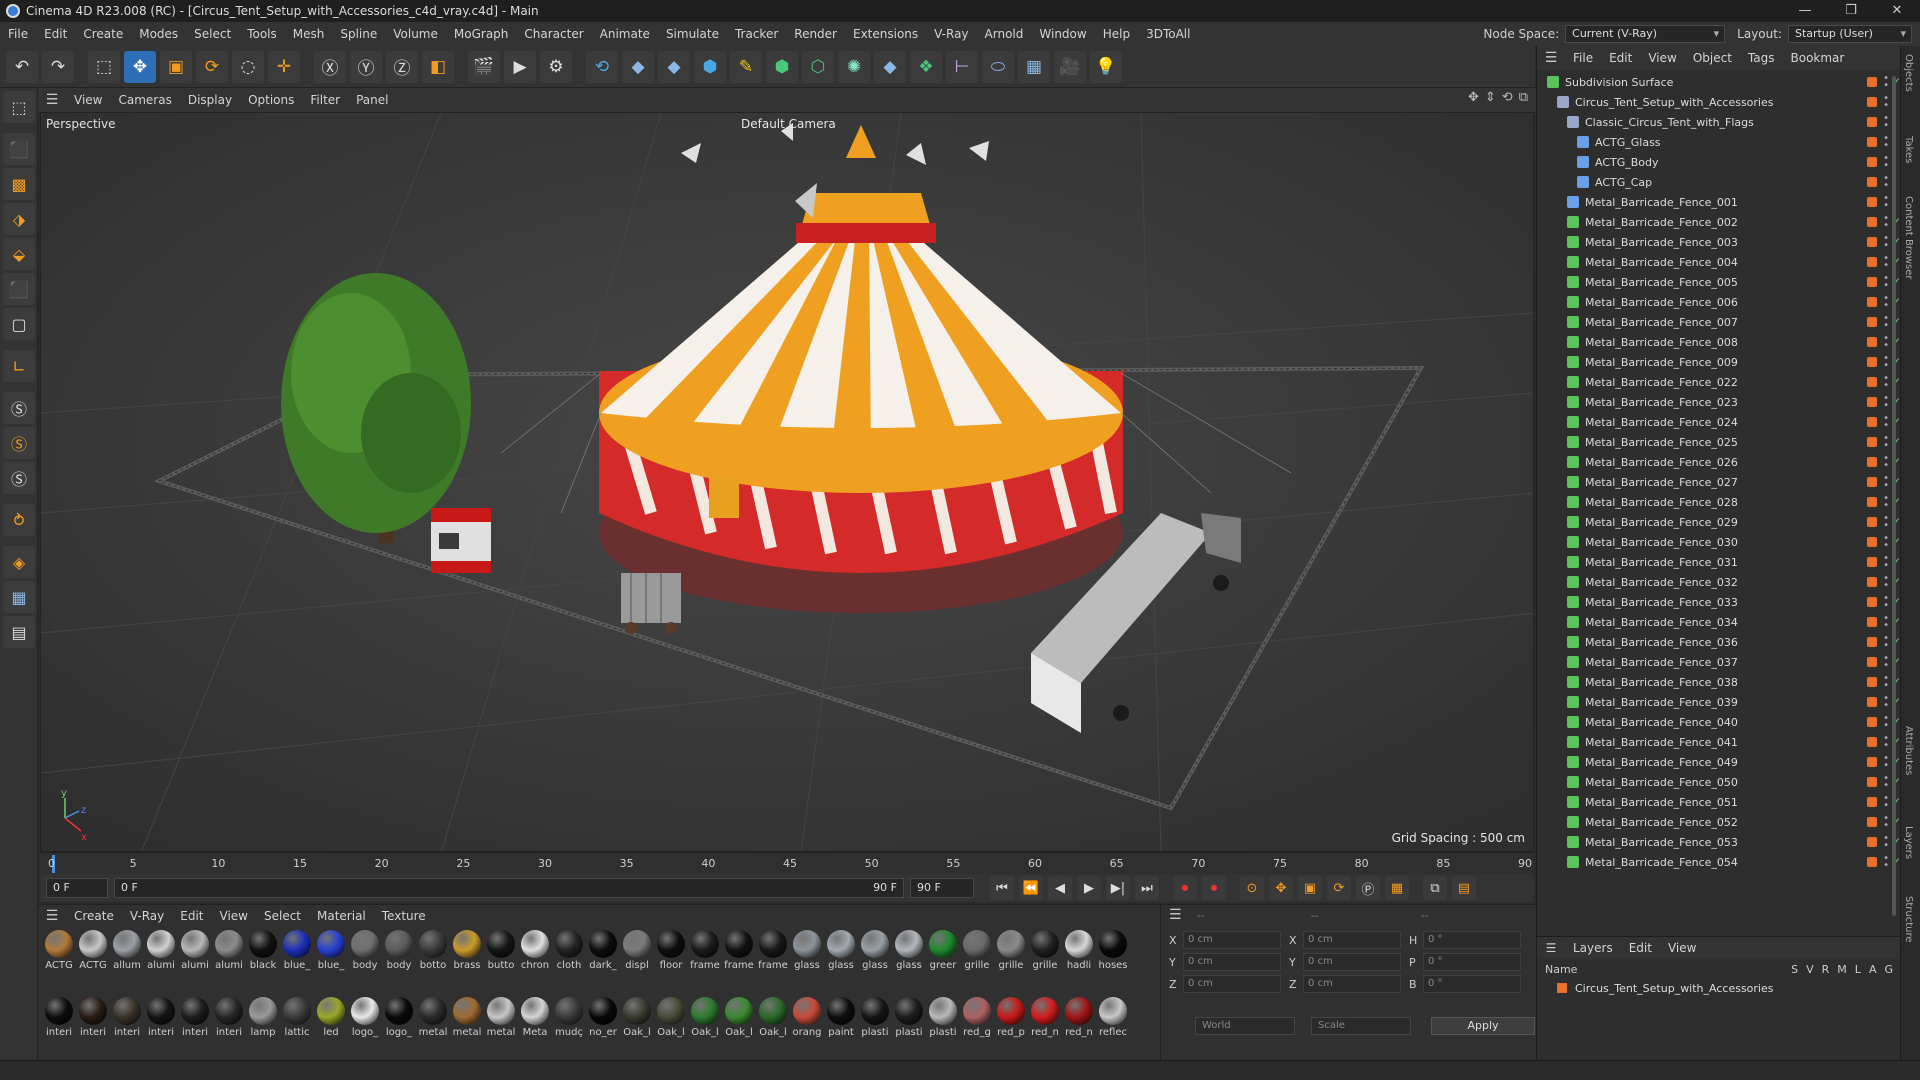  I want to click on viewport-menu-display: Display, so click(210, 100).